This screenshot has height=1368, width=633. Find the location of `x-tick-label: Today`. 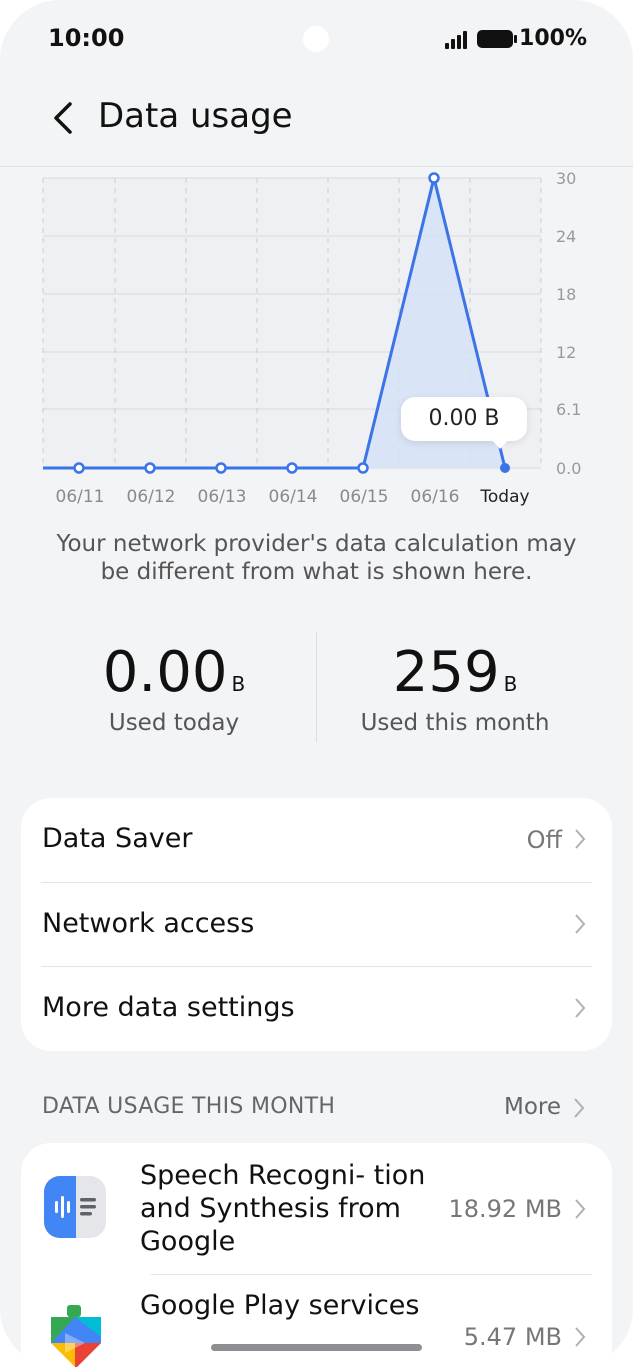

x-tick-label: Today is located at coordinates (504, 497).